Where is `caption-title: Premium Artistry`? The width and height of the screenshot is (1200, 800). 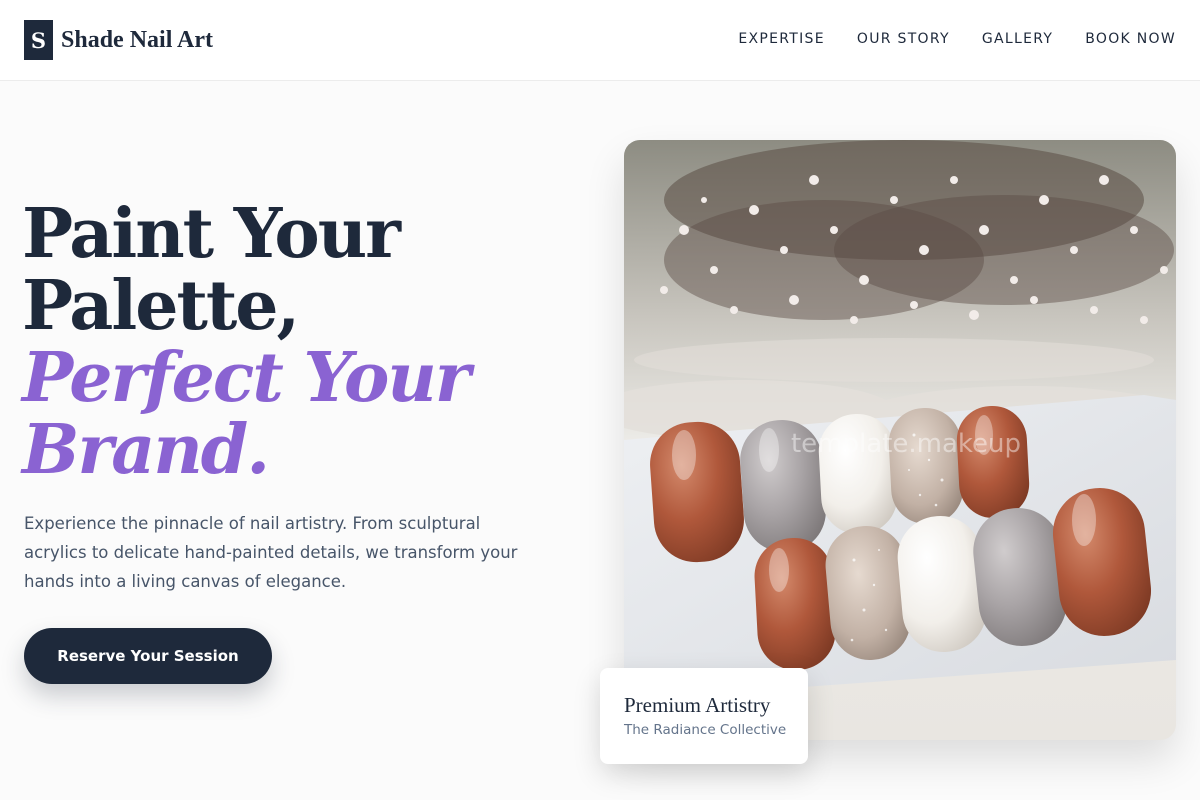
caption-title: Premium Artistry is located at coordinates (697, 705).